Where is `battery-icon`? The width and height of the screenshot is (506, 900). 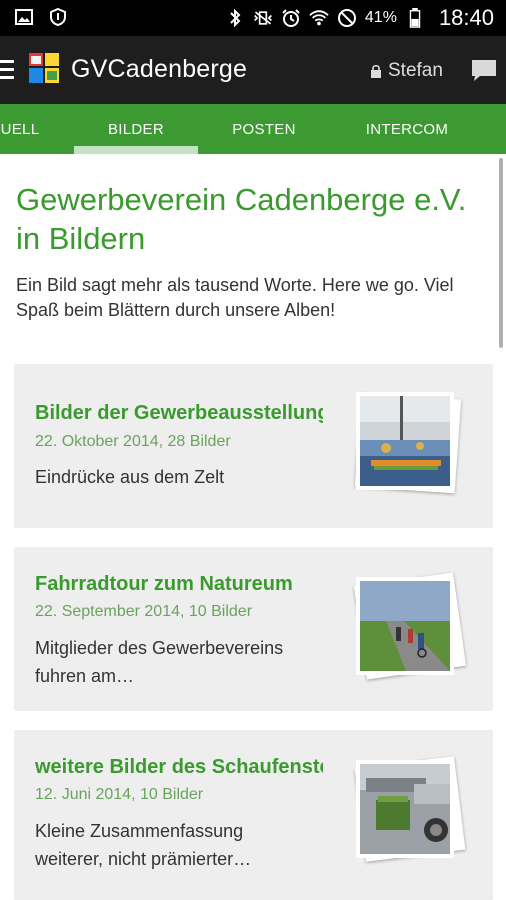 battery-icon is located at coordinates (415, 18).